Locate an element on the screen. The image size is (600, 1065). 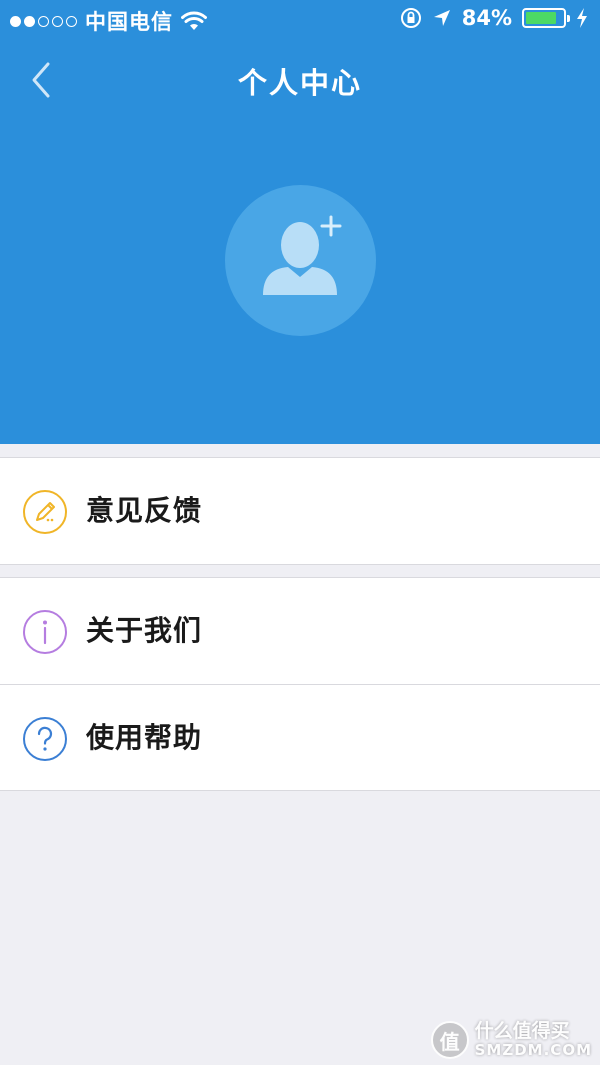
location-arrow-icon is located at coordinates (441, 18).